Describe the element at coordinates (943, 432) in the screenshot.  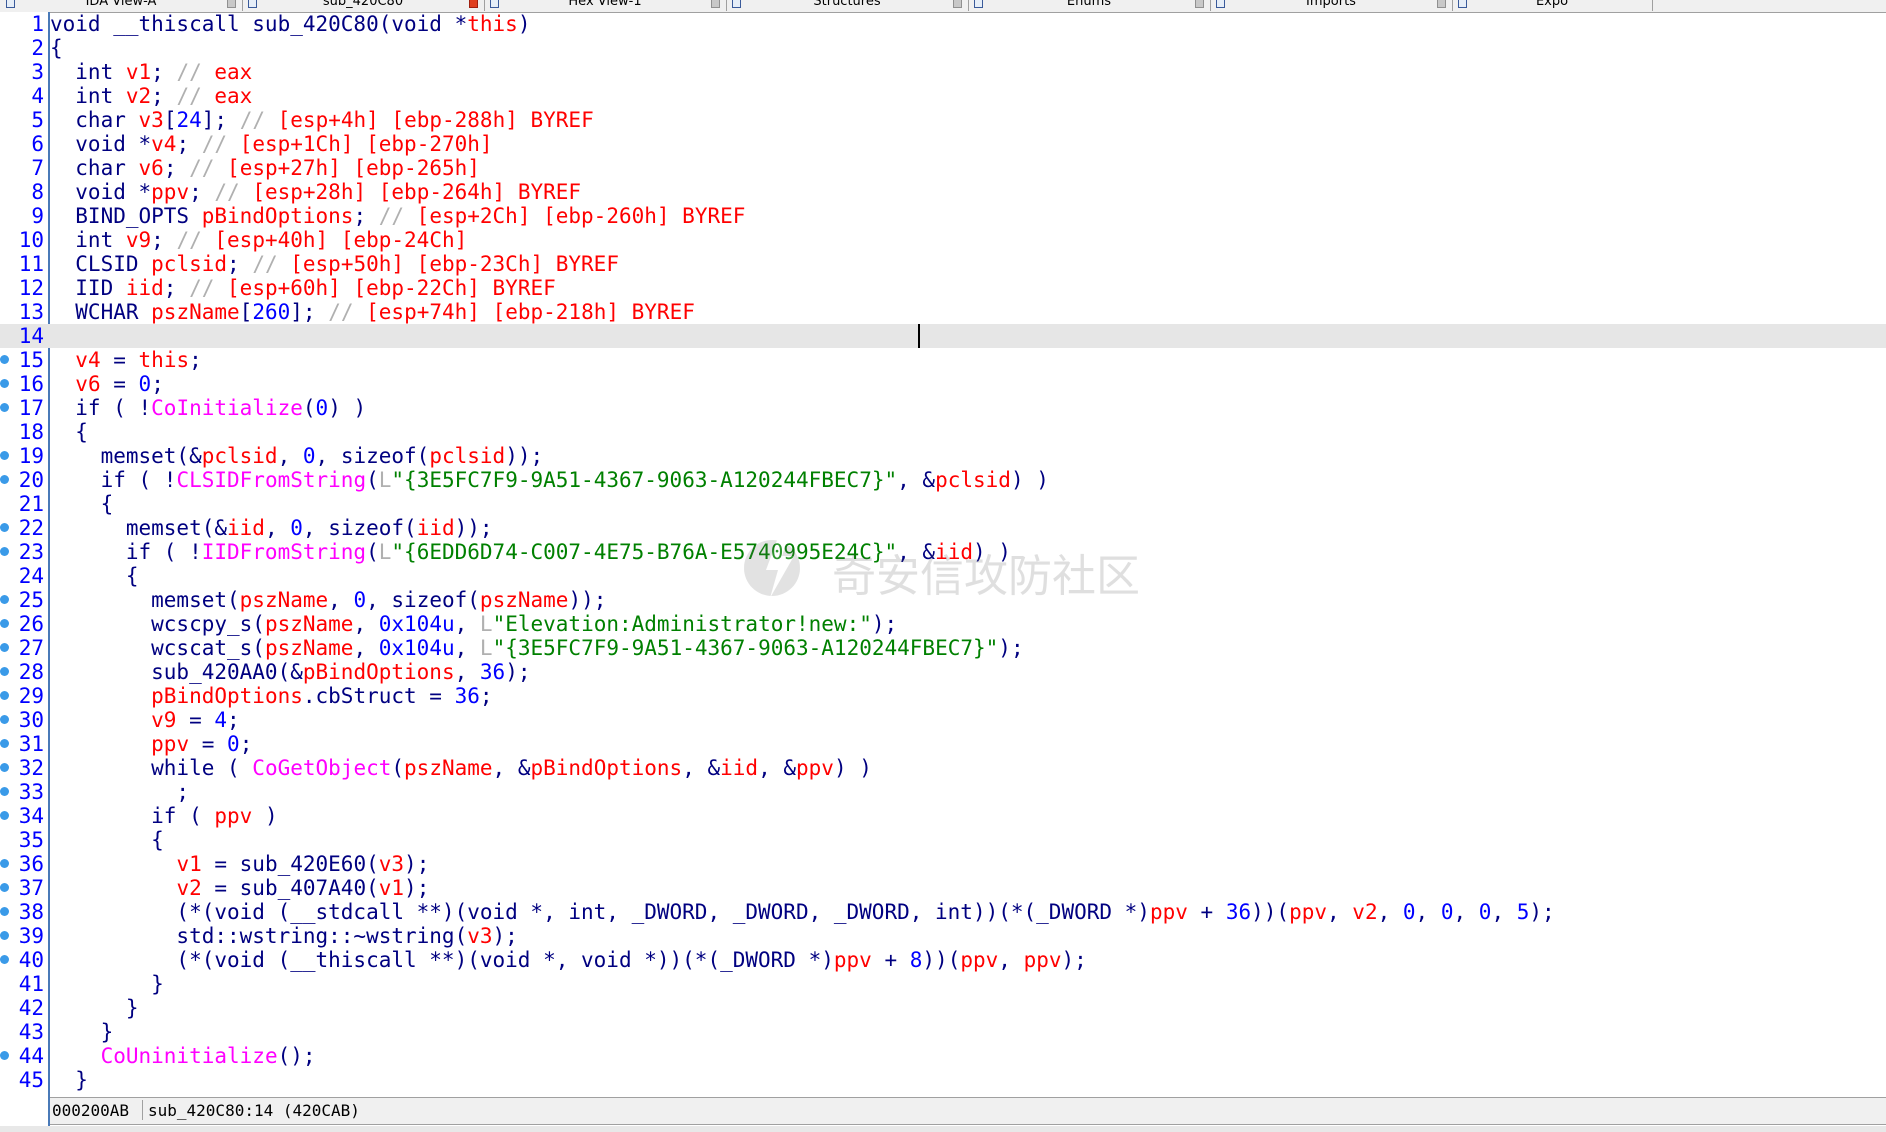
I see `code-line: 18 {` at that location.